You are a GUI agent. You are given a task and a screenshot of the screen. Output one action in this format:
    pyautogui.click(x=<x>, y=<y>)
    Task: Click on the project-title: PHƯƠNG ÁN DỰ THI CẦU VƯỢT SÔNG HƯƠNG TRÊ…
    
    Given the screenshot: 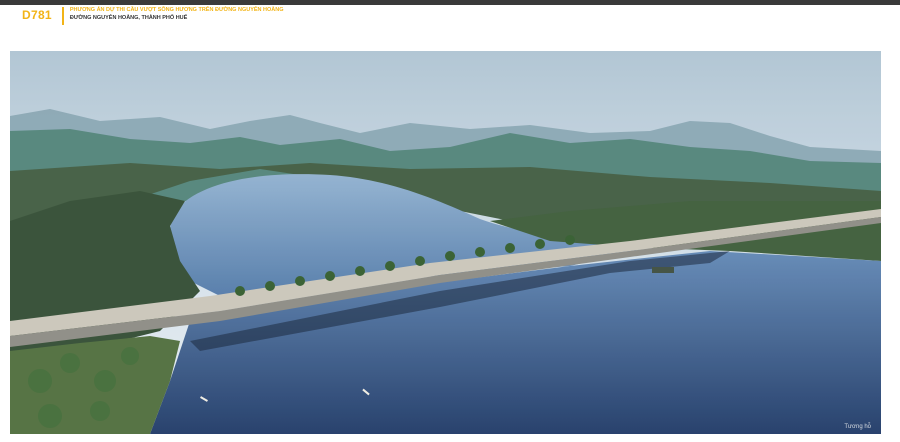 What is the action you would take?
    pyautogui.click(x=176, y=10)
    